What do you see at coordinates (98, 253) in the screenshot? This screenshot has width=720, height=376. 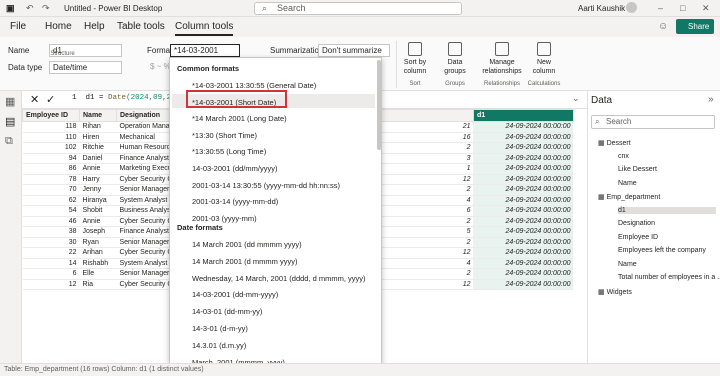 I see `table-cell: Arihan` at bounding box center [98, 253].